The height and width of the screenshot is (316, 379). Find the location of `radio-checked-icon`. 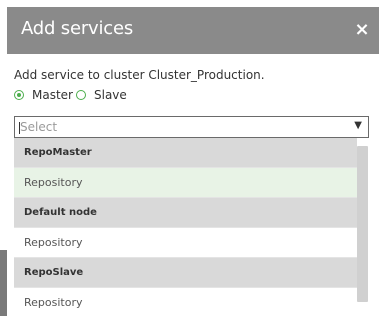

radio-checked-icon is located at coordinates (19, 95).